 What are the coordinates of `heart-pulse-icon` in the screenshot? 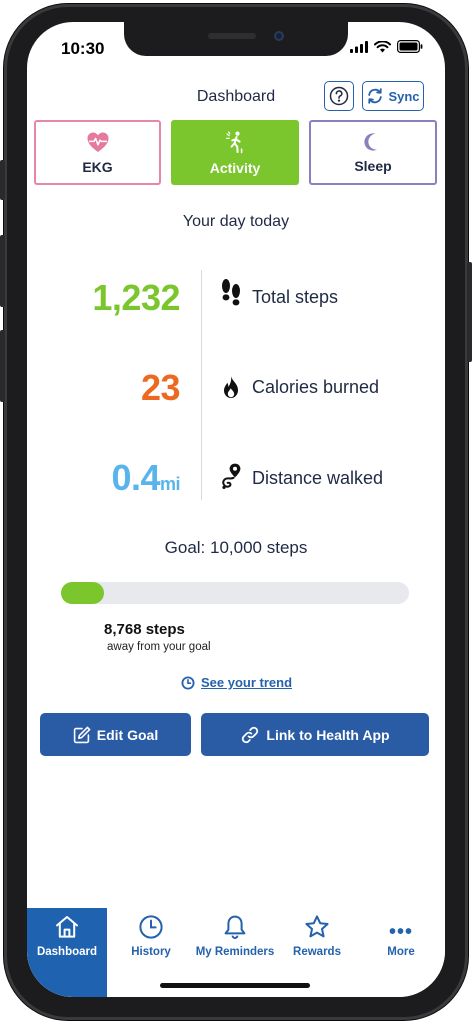 It's located at (97, 142).